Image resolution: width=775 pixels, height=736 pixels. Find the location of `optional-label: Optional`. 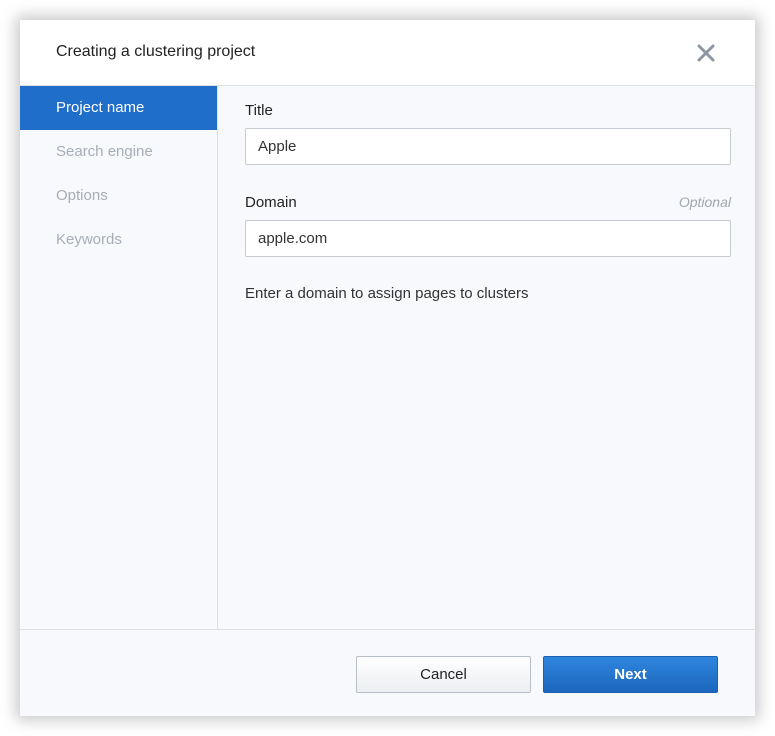

optional-label: Optional is located at coordinates (704, 202).